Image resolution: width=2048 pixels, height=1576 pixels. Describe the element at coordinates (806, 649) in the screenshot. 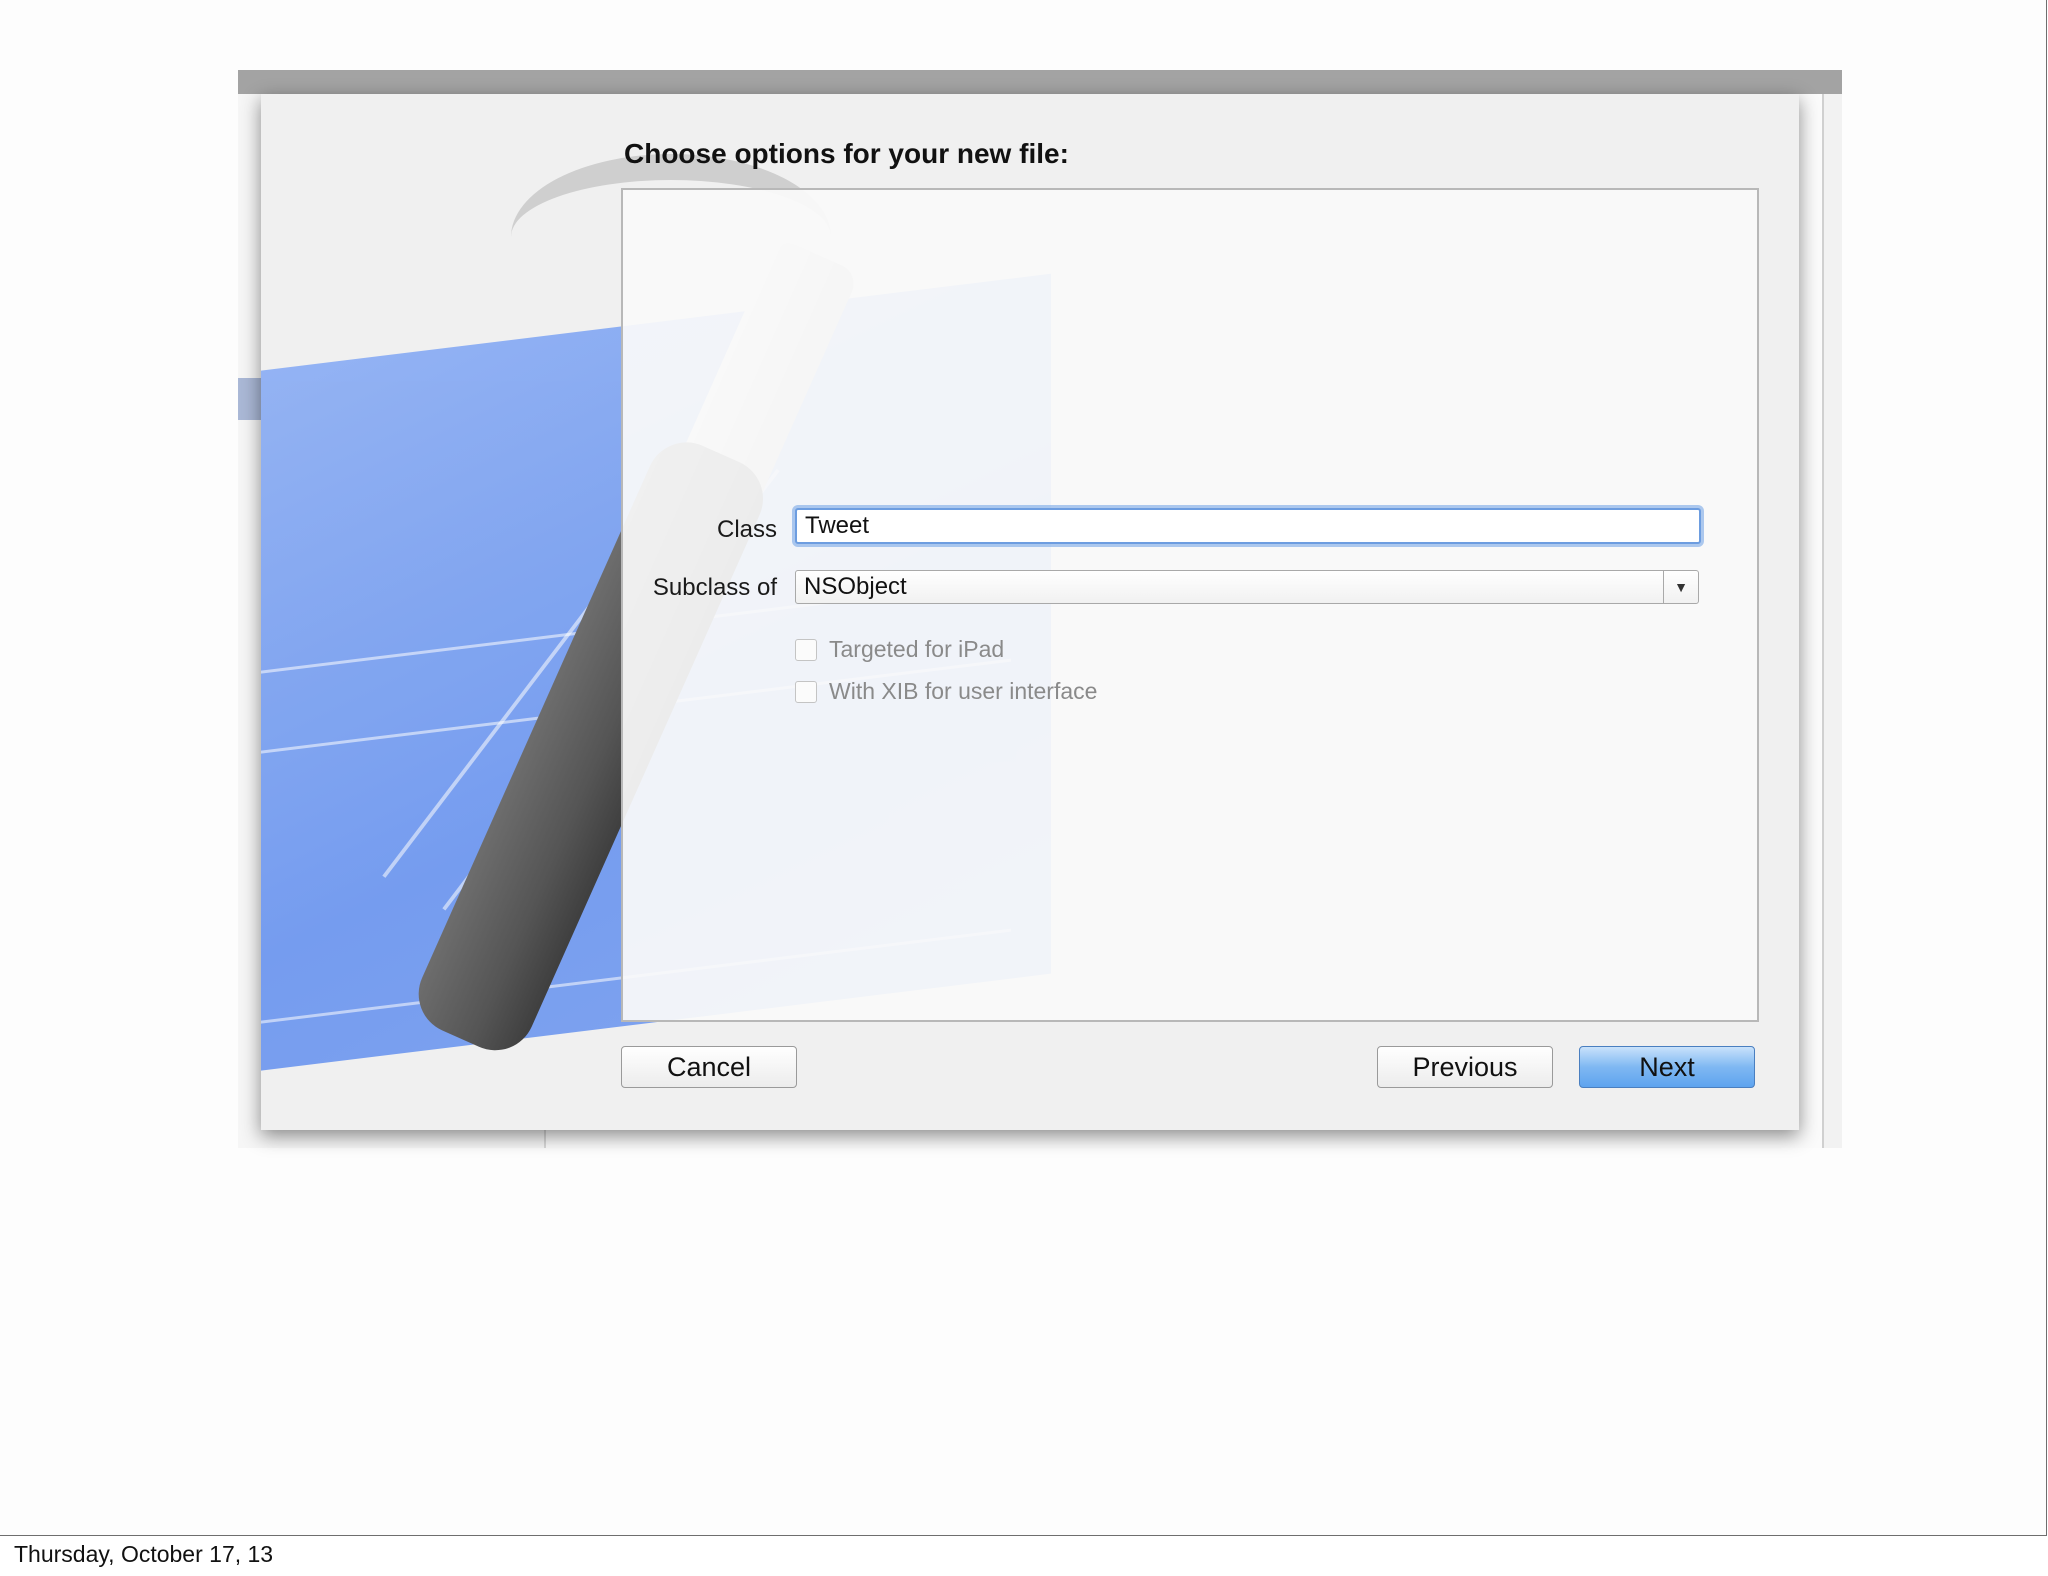

I see `ipad-checkbox` at that location.